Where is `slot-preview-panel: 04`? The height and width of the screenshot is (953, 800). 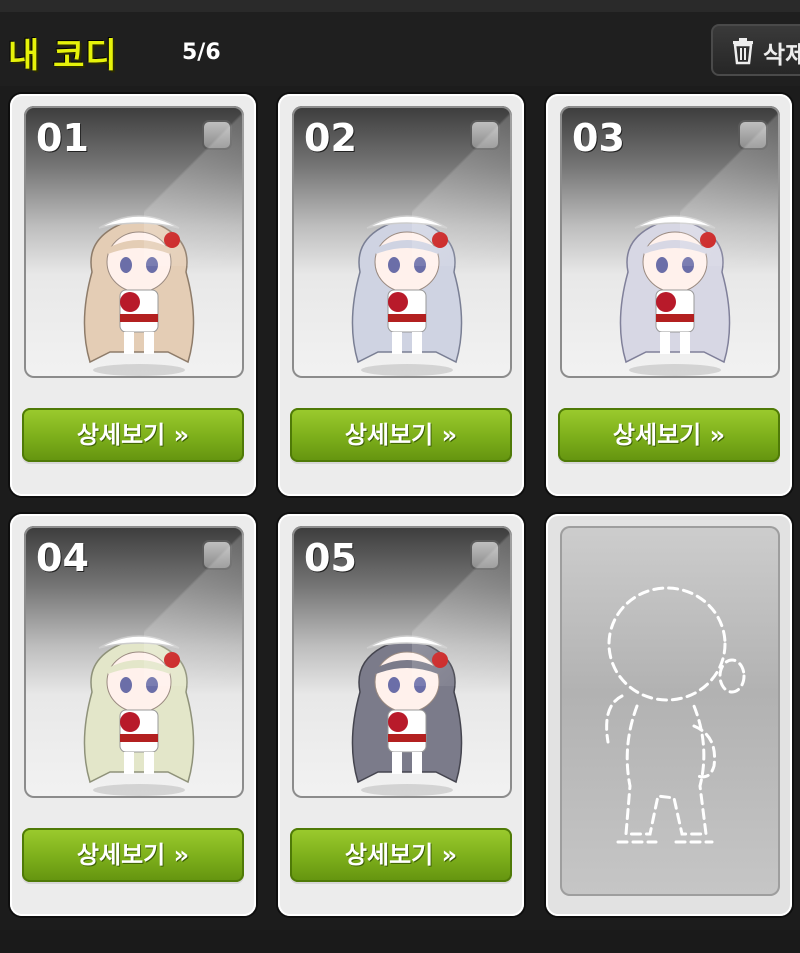
slot-preview-panel: 04 is located at coordinates (134, 662).